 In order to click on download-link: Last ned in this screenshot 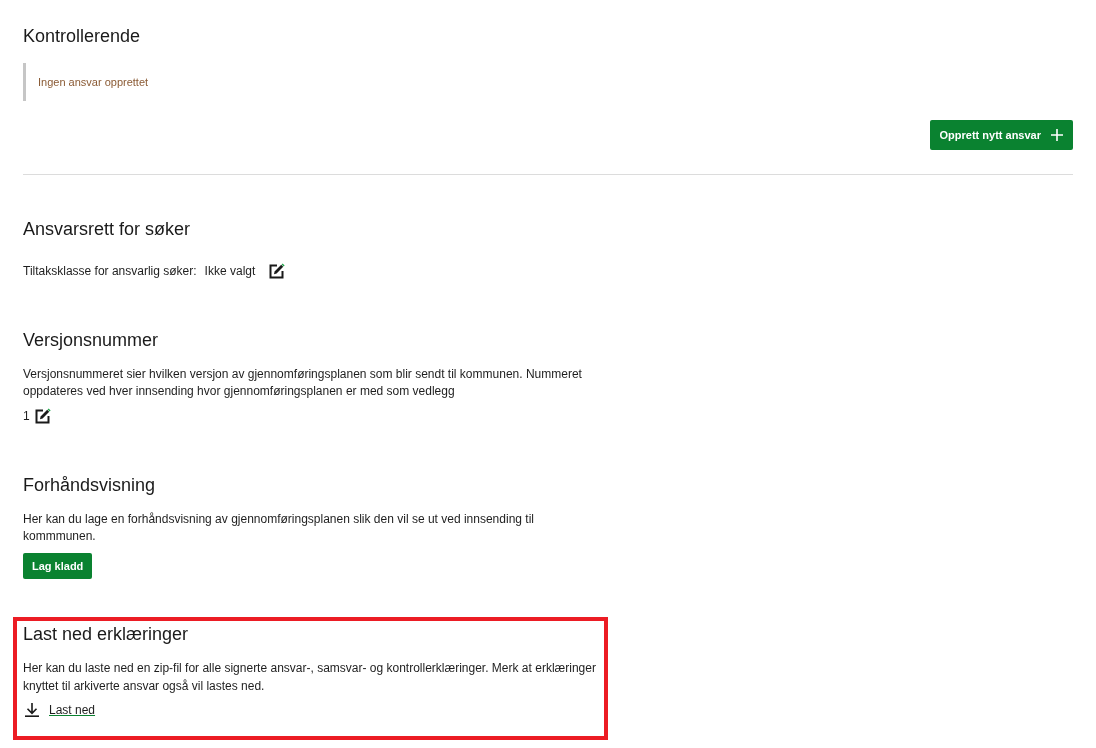, I will do `click(72, 710)`.